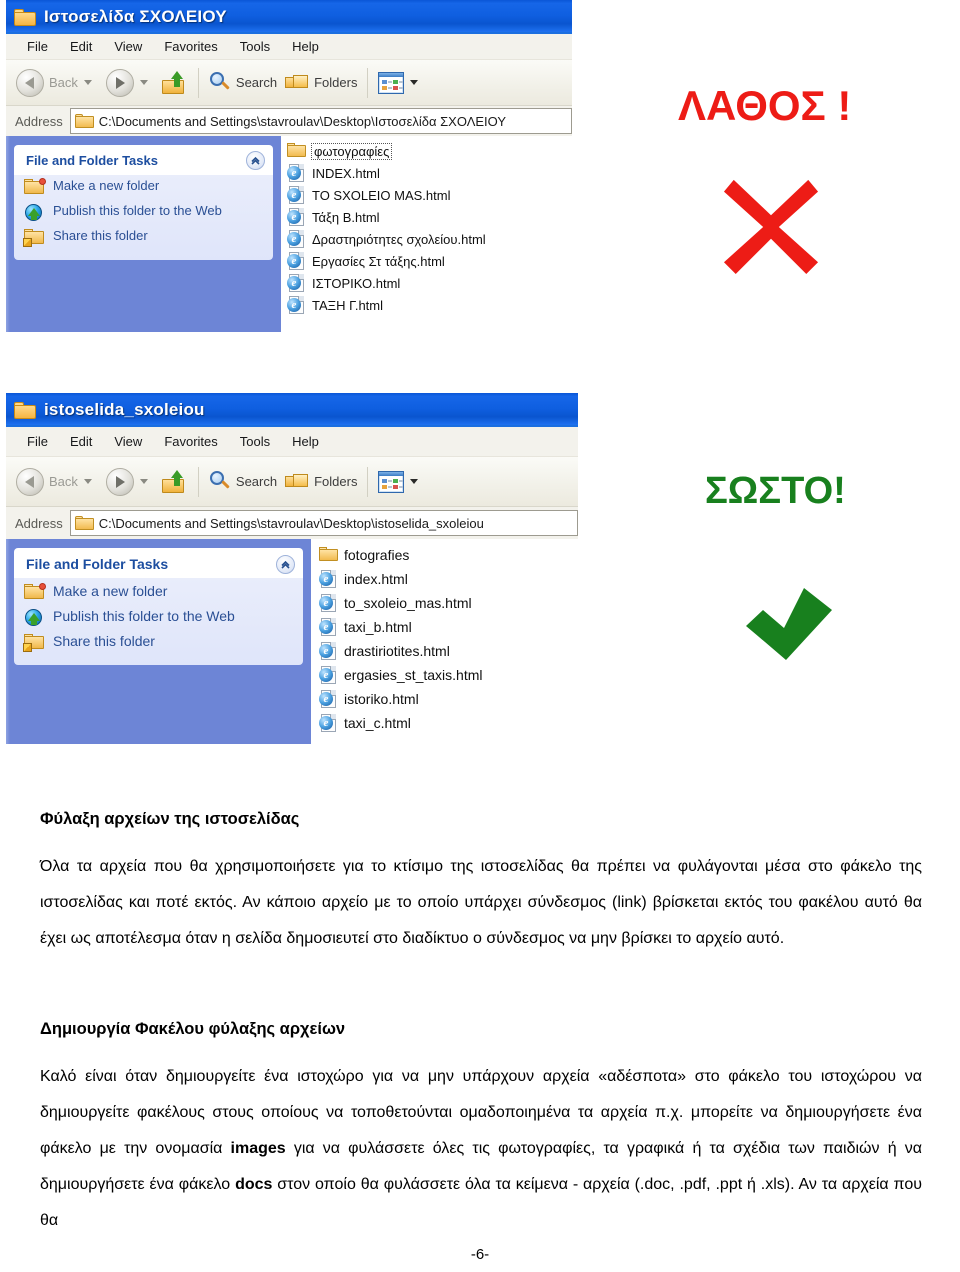 The height and width of the screenshot is (1272, 960). Describe the element at coordinates (448, 555) in the screenshot. I see `list-item: fotografies` at that location.